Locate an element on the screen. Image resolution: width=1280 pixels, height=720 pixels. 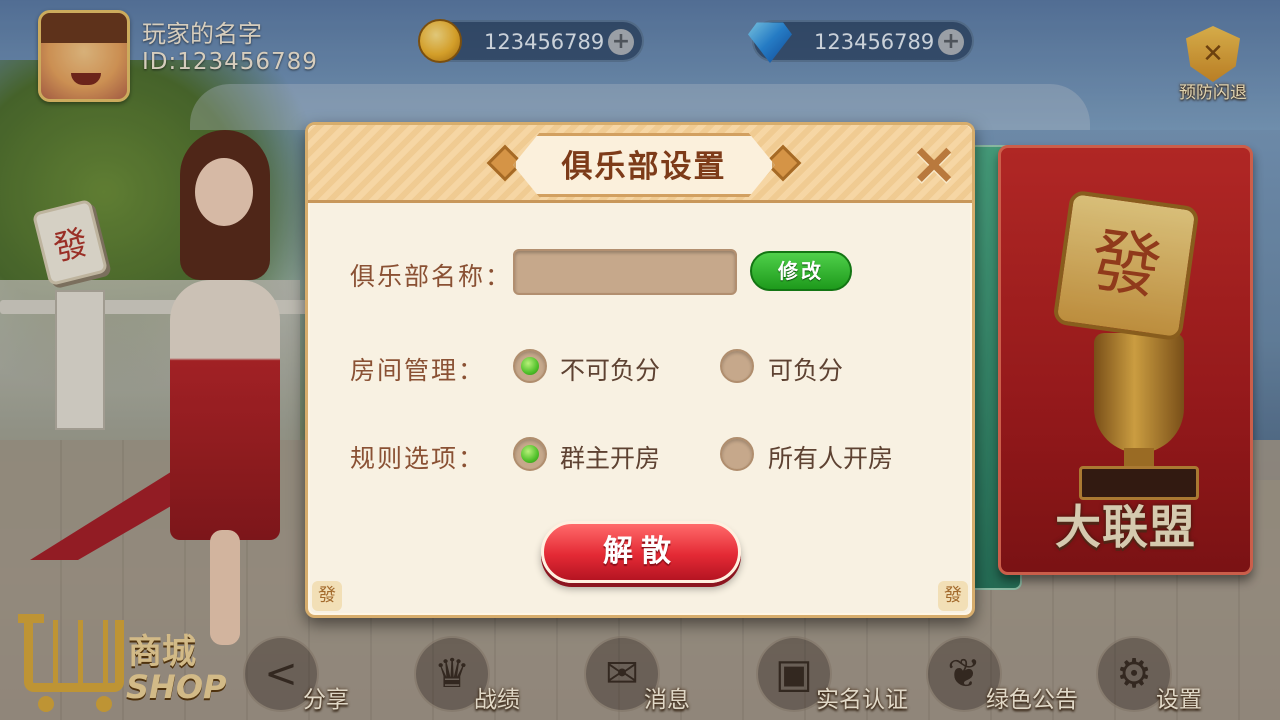
close-button: × is located at coordinates (934, 163).